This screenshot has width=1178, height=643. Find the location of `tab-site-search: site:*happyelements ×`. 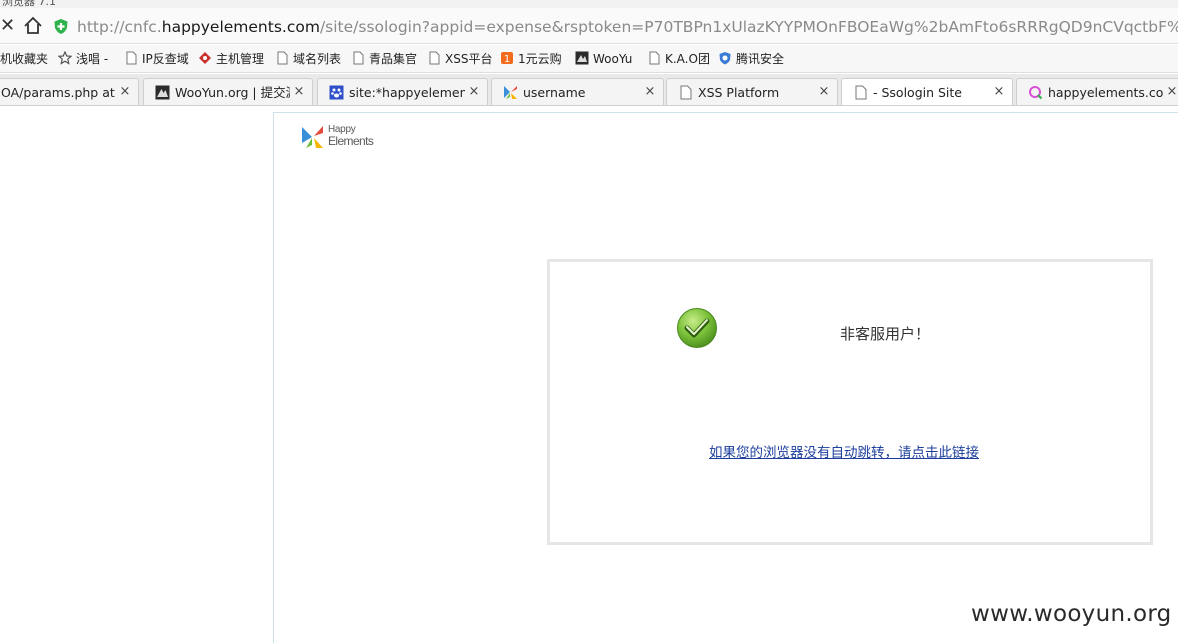

tab-site-search: site:*happyelements × is located at coordinates (402, 91).